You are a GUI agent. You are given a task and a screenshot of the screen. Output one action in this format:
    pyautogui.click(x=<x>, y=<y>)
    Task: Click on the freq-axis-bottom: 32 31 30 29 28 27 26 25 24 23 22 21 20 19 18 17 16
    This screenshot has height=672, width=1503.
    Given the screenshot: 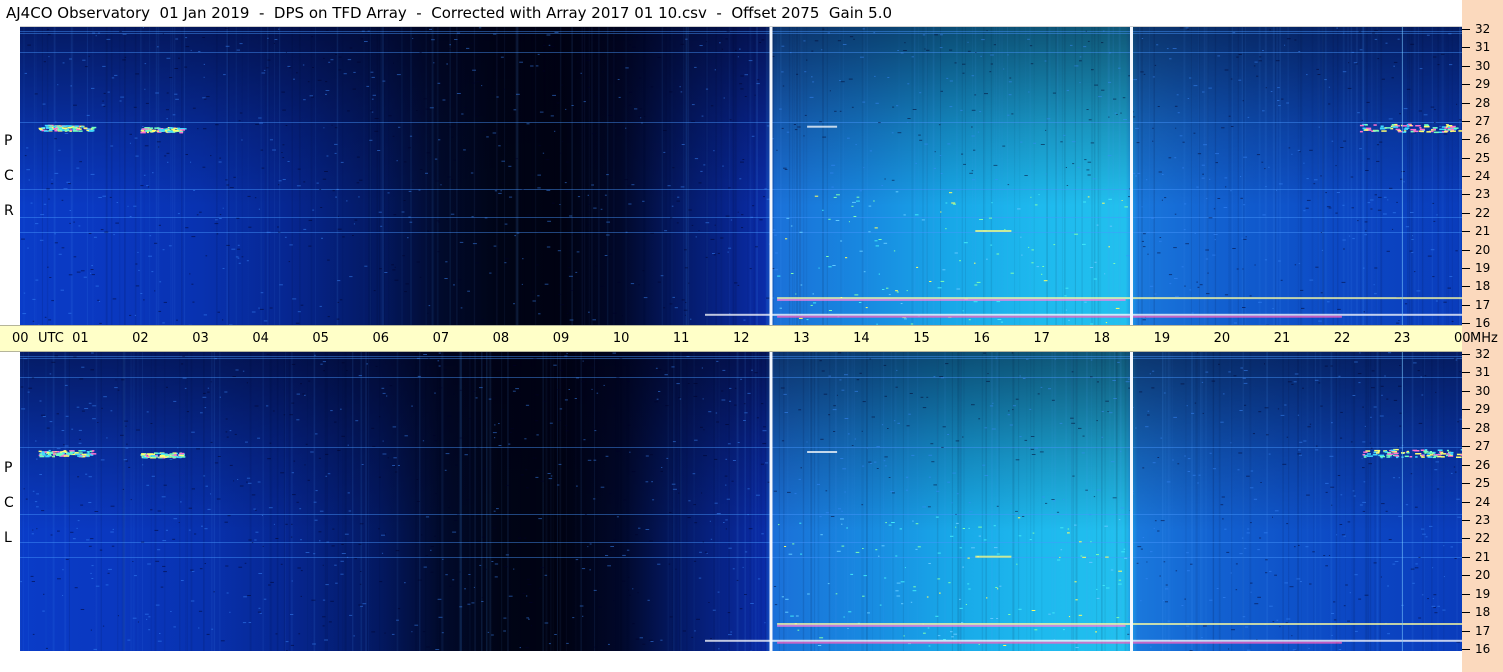 What is the action you would take?
    pyautogui.click(x=1482, y=501)
    